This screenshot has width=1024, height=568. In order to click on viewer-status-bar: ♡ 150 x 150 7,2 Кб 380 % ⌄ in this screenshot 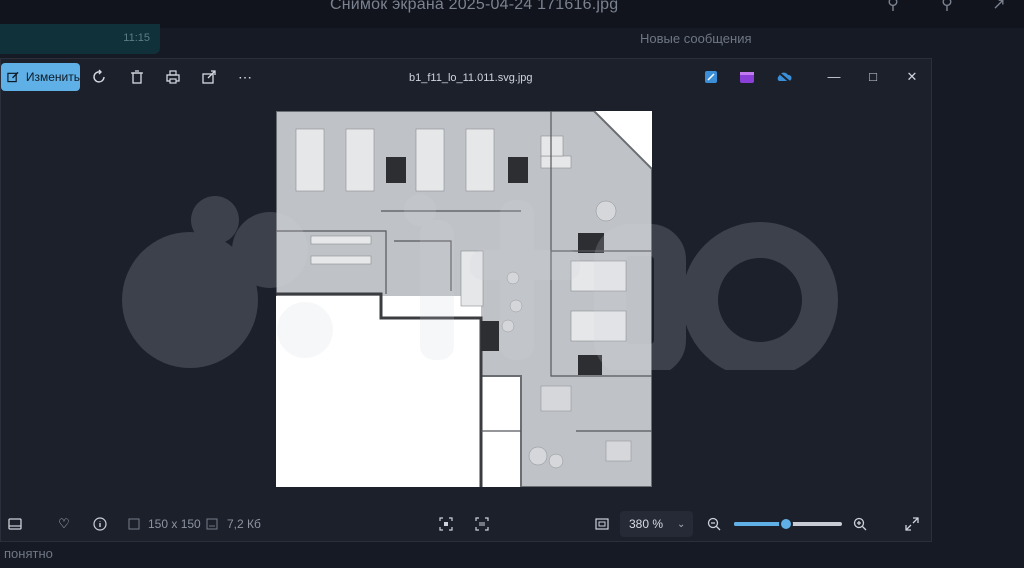, I will do `click(466, 524)`.